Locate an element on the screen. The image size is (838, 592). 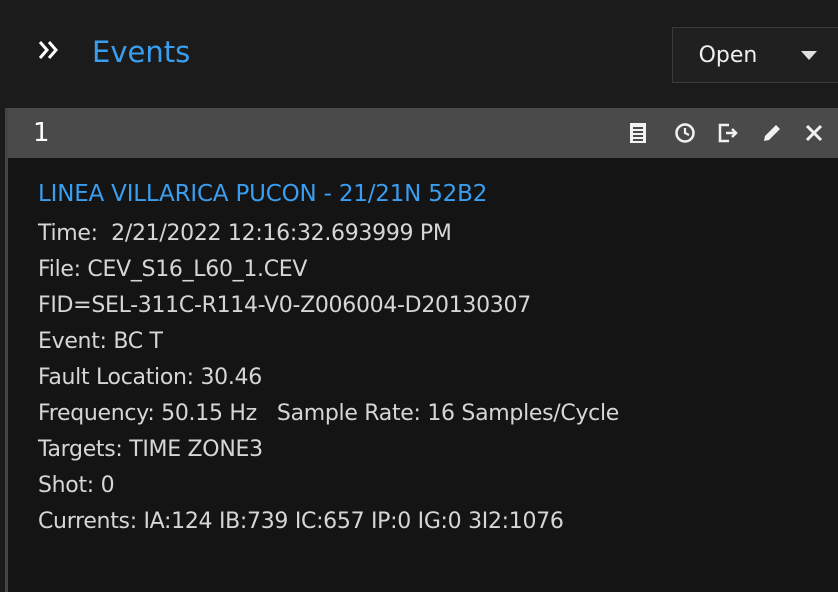
event-card-header: 1 is located at coordinates (423, 133).